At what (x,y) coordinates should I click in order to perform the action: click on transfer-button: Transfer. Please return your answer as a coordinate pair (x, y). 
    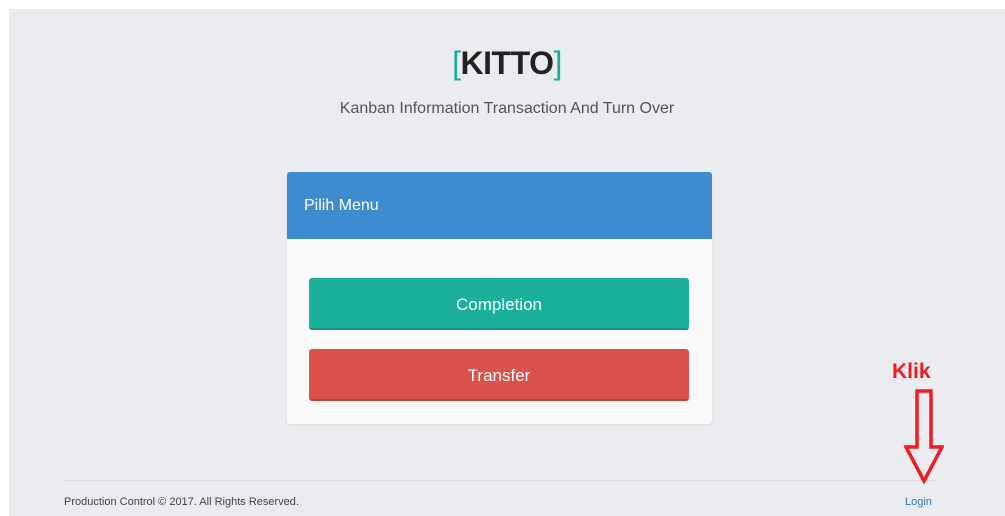
    Looking at the image, I should click on (499, 375).